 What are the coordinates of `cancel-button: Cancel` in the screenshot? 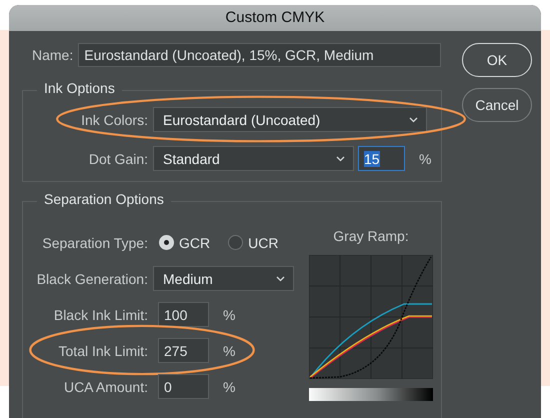 It's located at (497, 105).